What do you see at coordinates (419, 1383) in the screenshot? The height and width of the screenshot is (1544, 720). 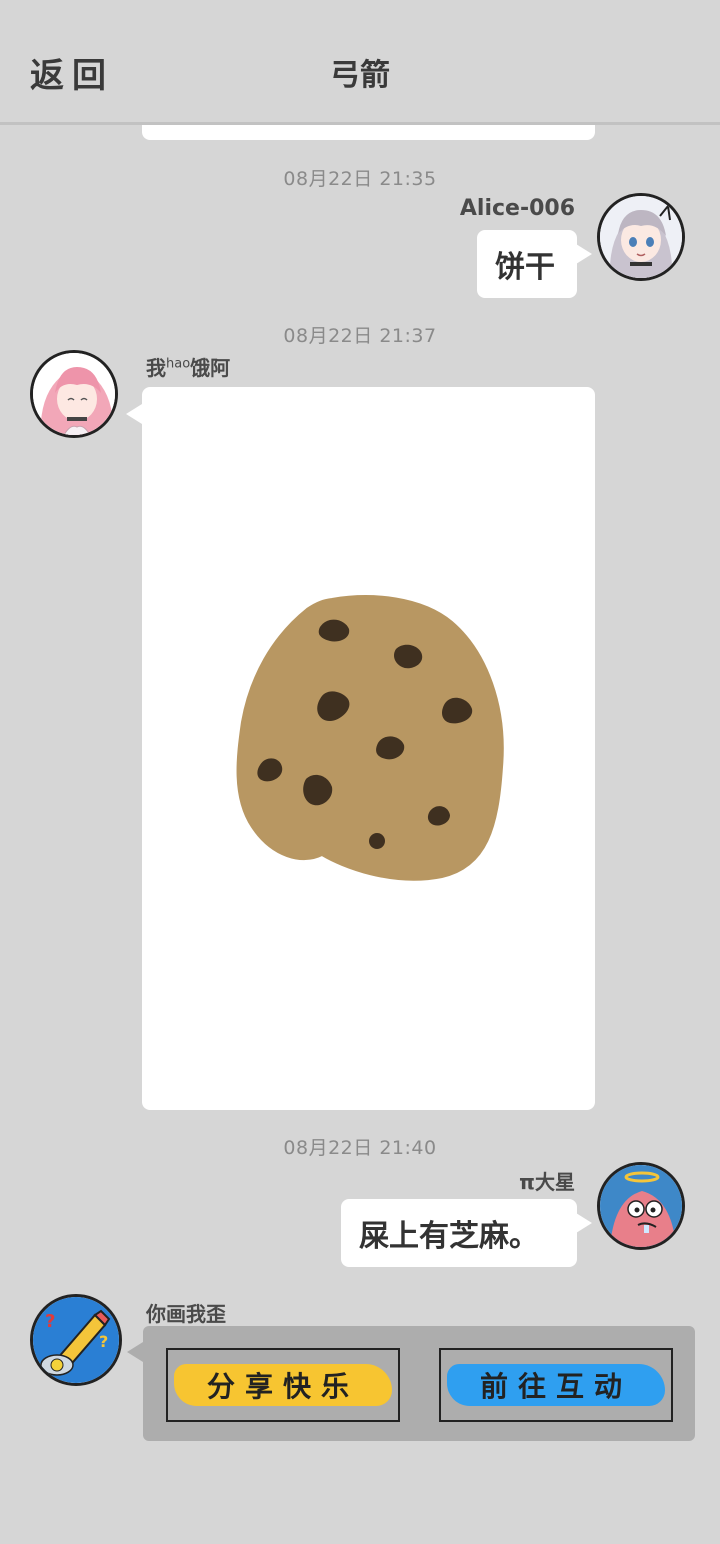 I see `game-card: 分享快乐 前往互动` at bounding box center [419, 1383].